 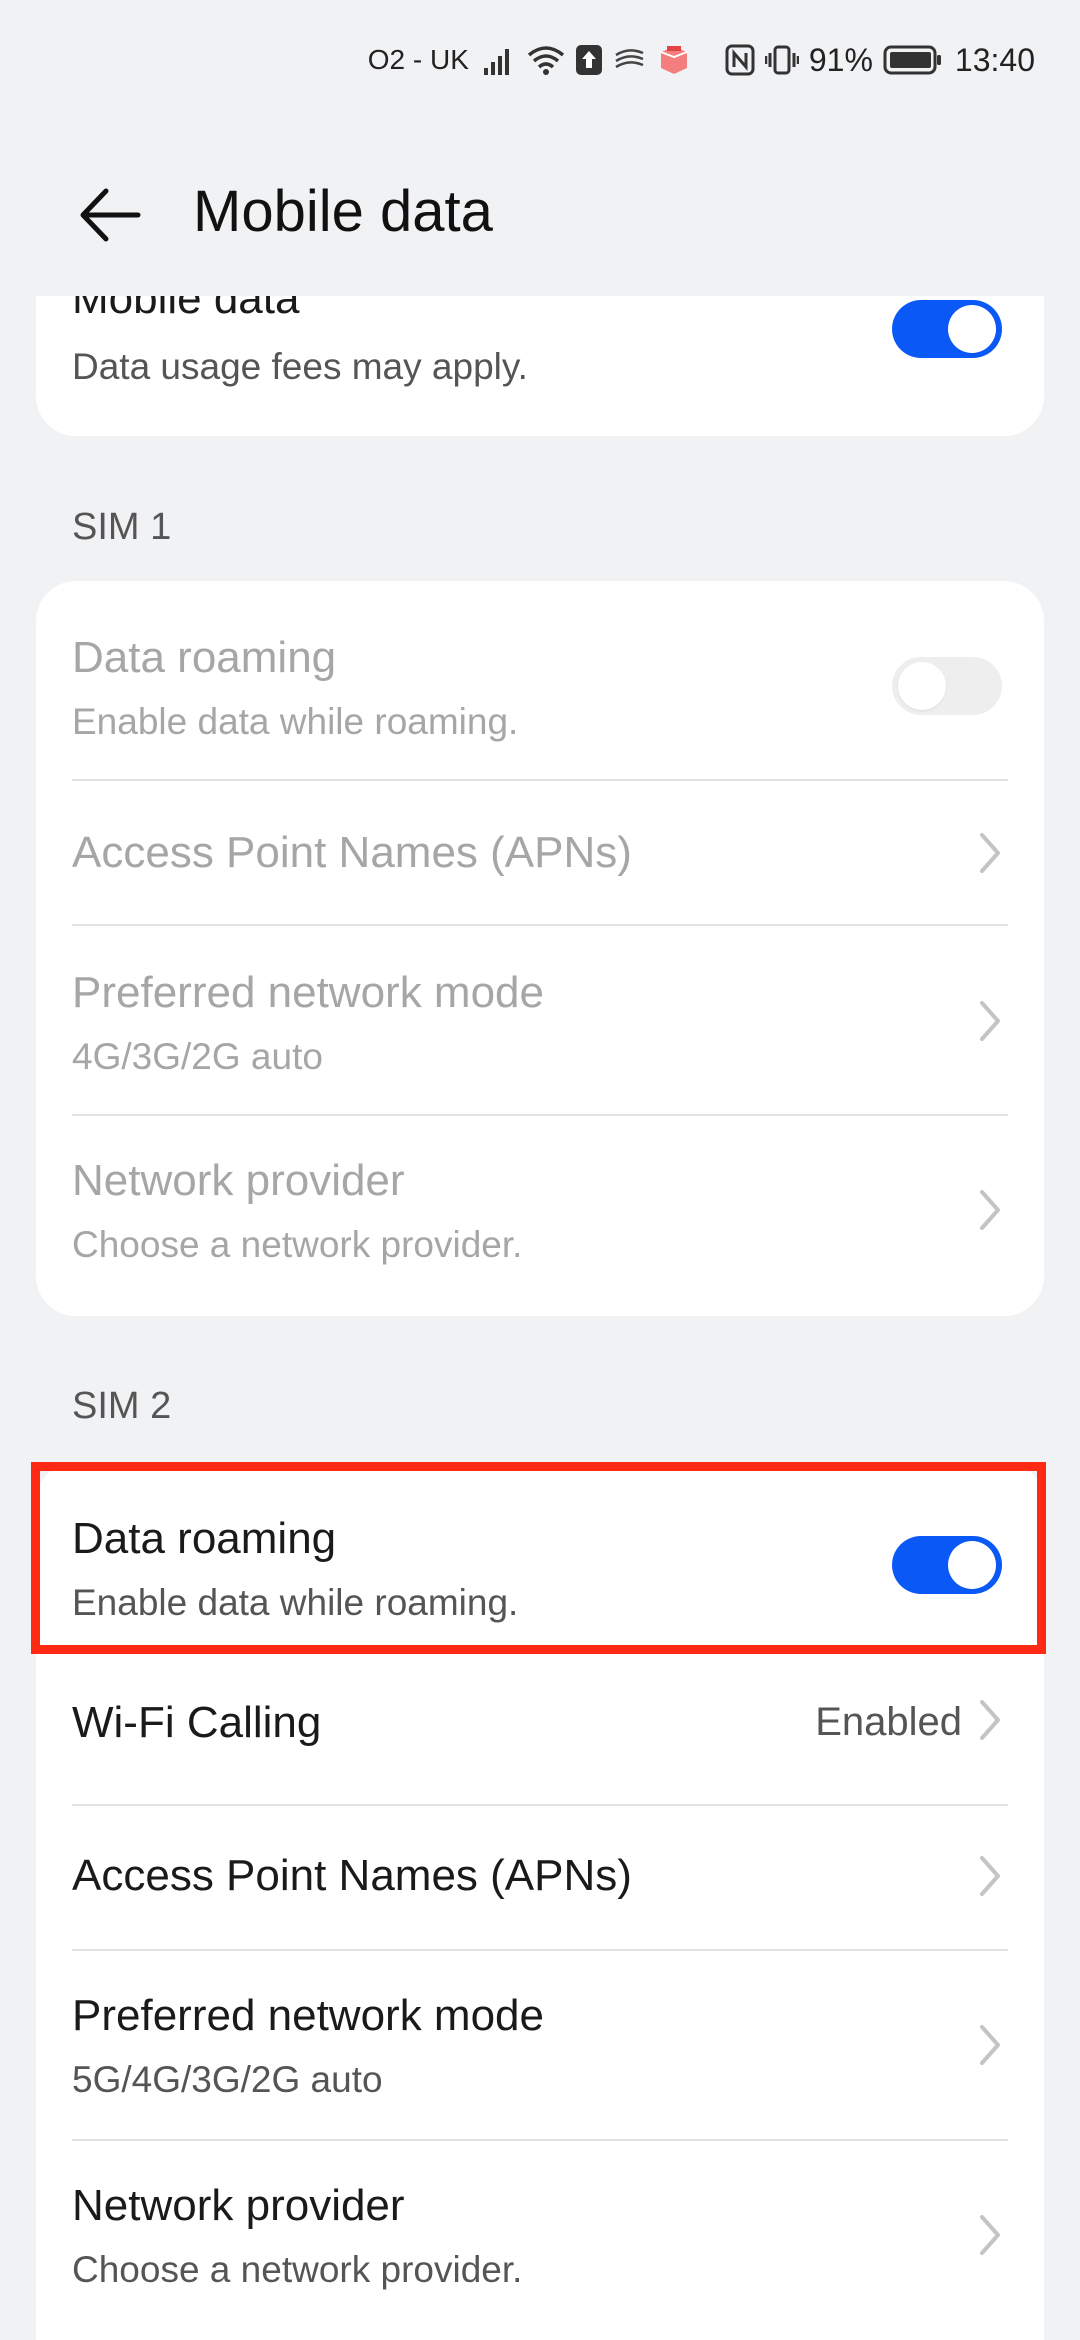 I want to click on upload-icon, so click(x=589, y=60).